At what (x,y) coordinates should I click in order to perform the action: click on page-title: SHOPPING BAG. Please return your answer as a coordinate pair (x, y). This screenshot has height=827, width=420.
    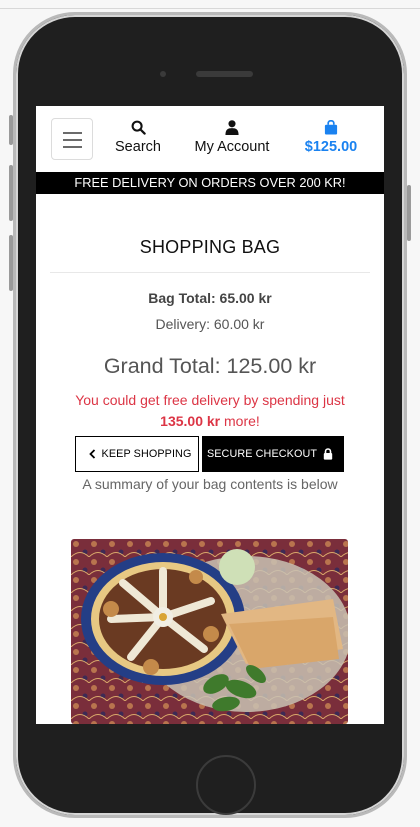
    Looking at the image, I should click on (210, 247).